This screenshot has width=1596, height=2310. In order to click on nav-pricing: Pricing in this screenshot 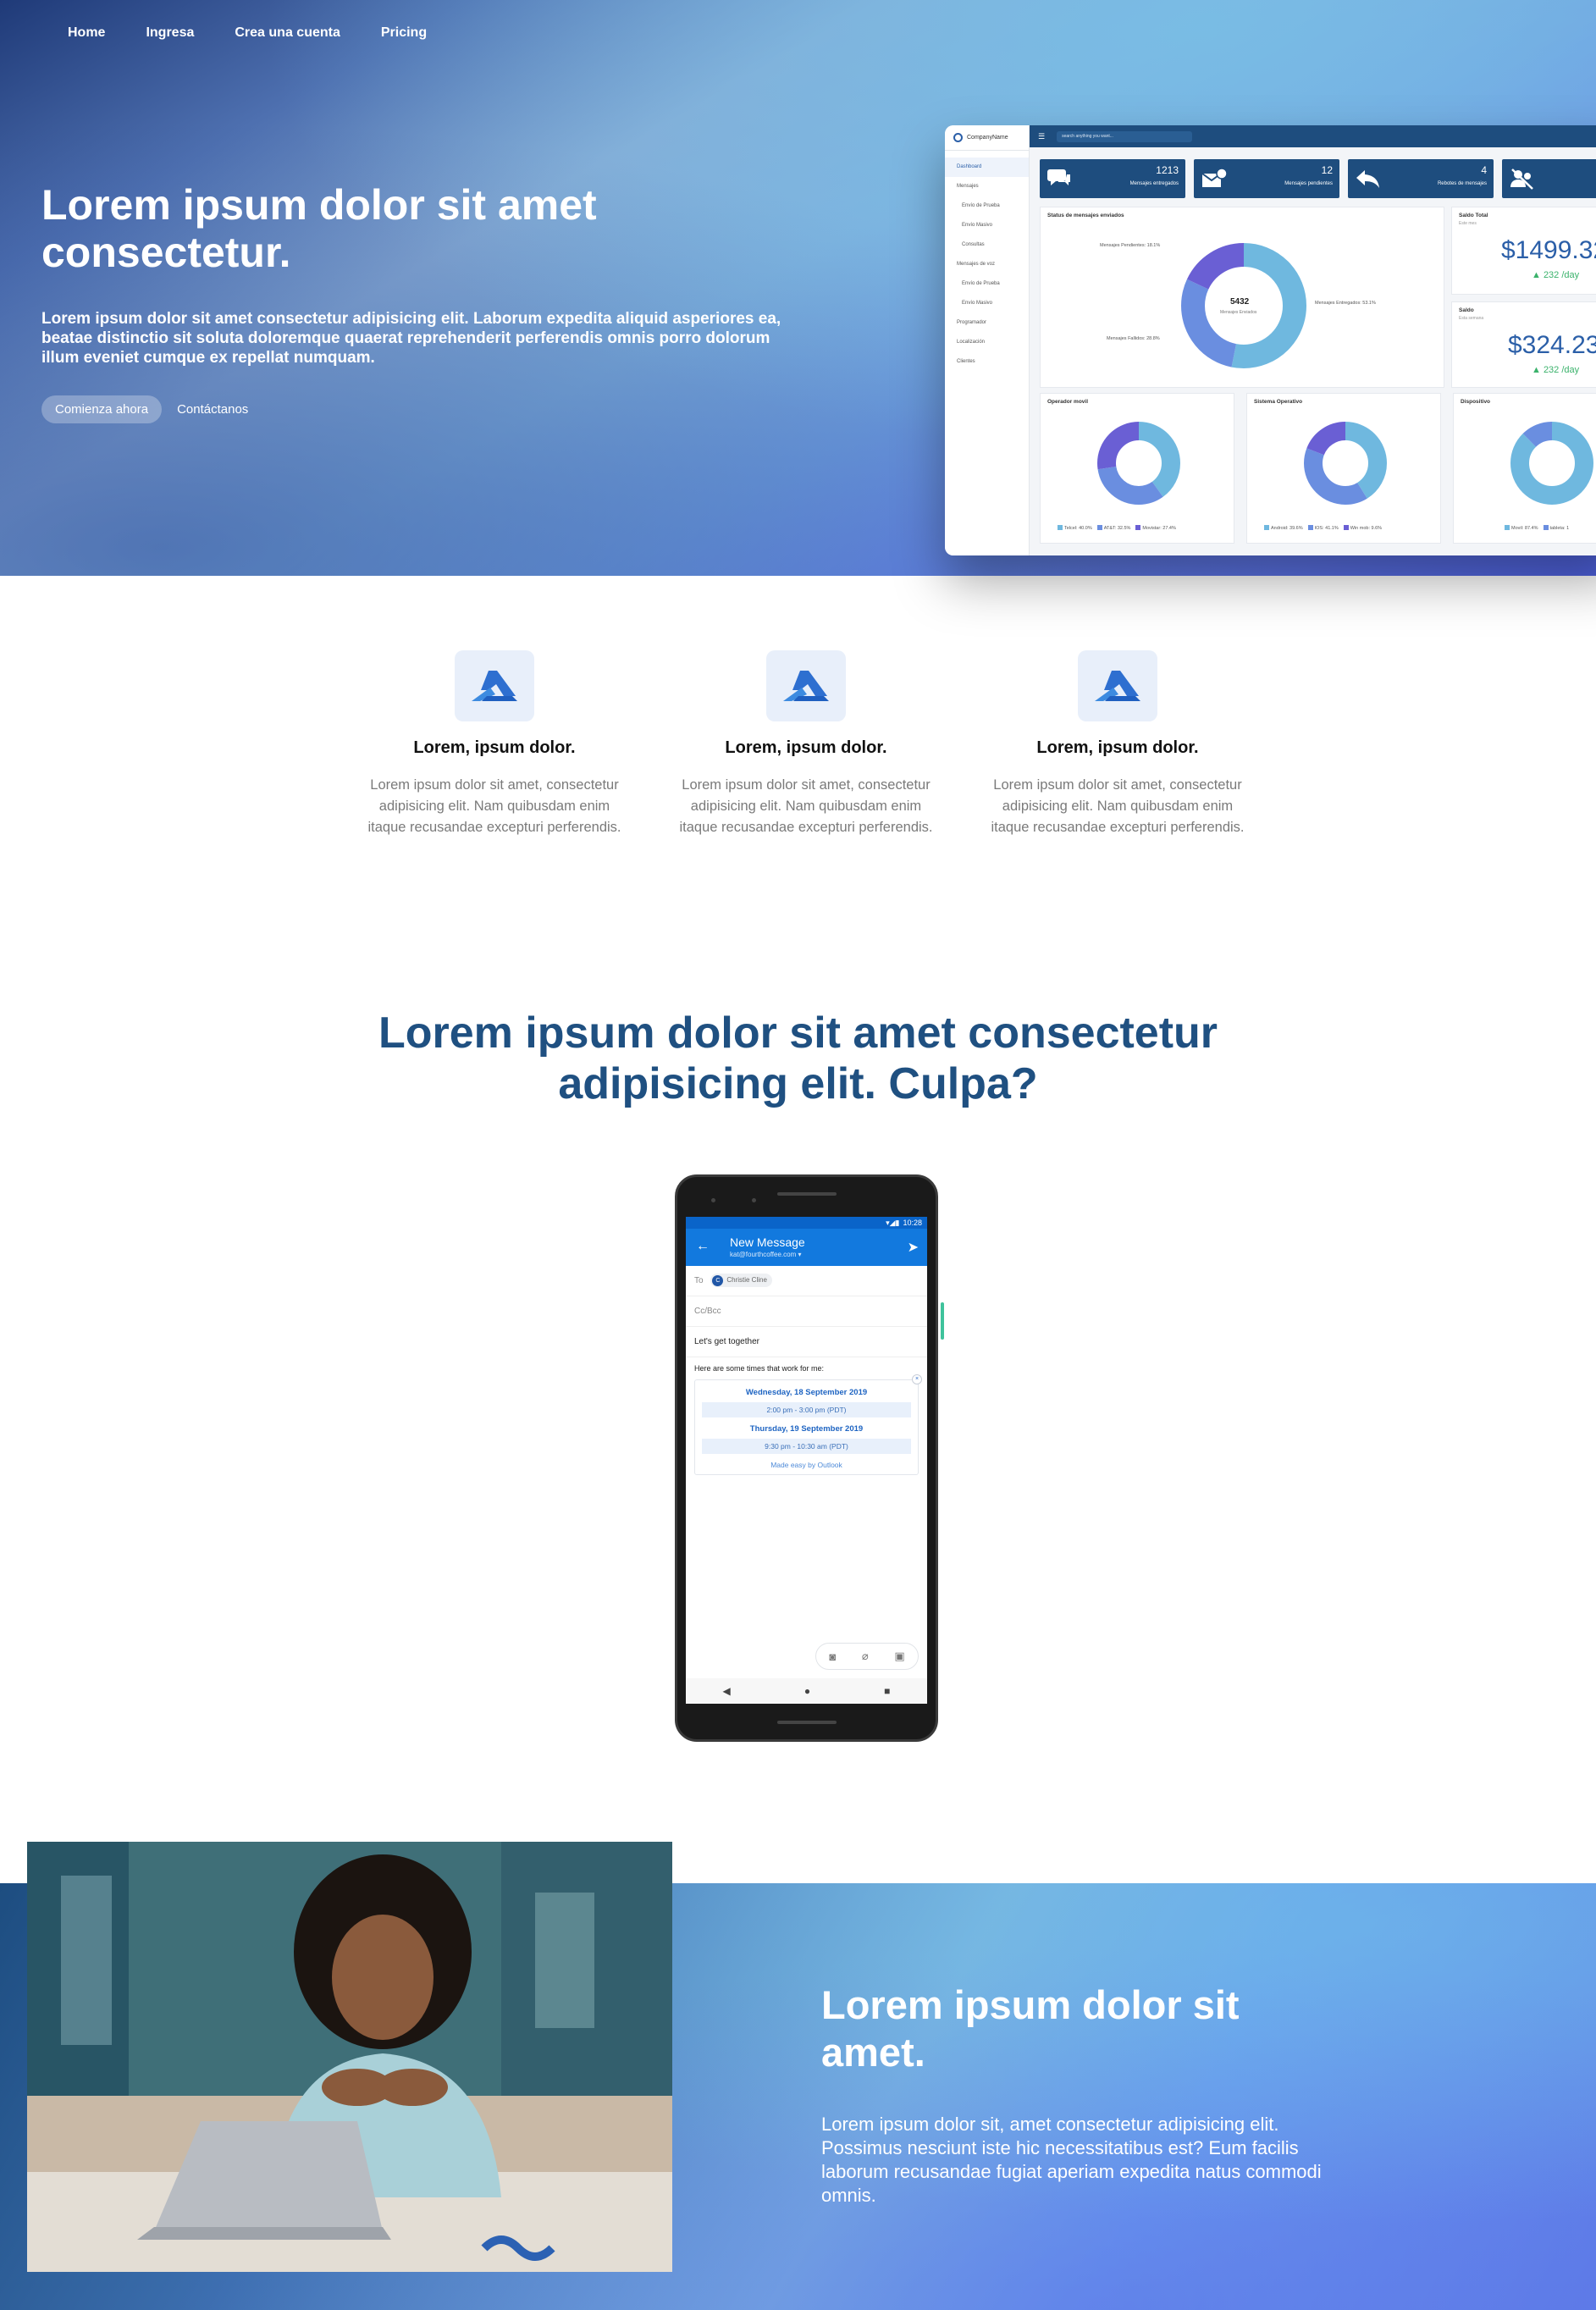, I will do `click(404, 33)`.